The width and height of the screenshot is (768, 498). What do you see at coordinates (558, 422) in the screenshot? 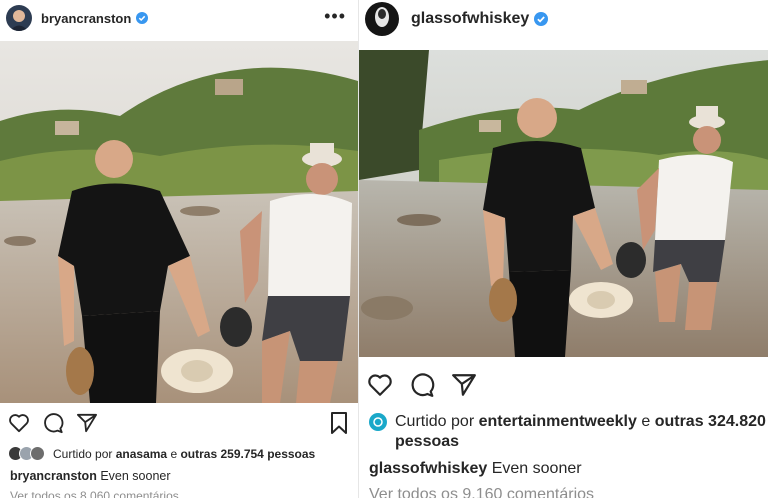
I see `liker-username: entertainmentweekly` at bounding box center [558, 422].